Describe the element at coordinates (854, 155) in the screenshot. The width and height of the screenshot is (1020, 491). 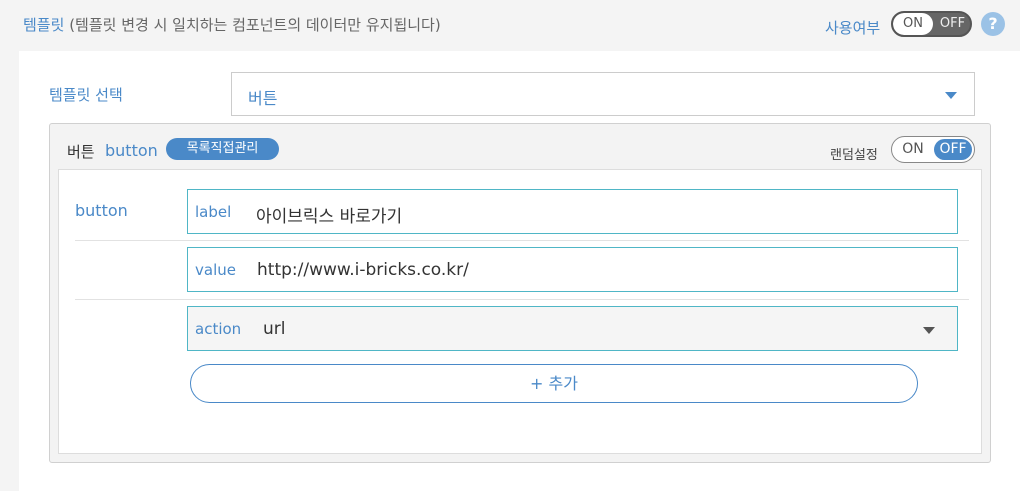
I see `random-setting-label: 랜덤설정` at that location.